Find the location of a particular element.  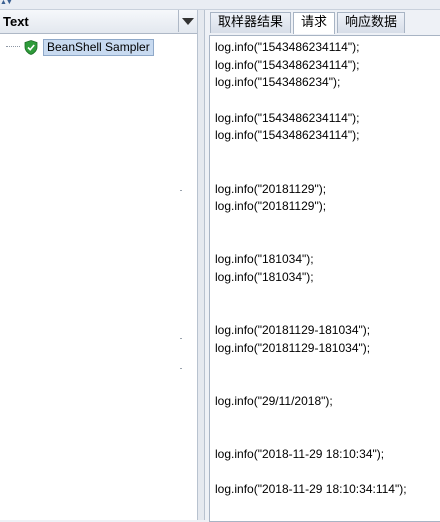

renderer-dropdown-button is located at coordinates (187, 21).